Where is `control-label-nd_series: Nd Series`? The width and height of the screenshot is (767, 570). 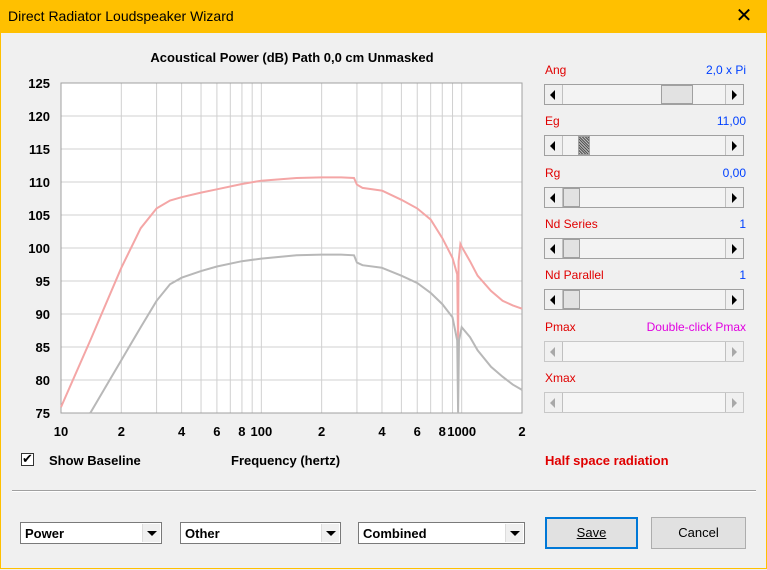 control-label-nd_series: Nd Series is located at coordinates (571, 223).